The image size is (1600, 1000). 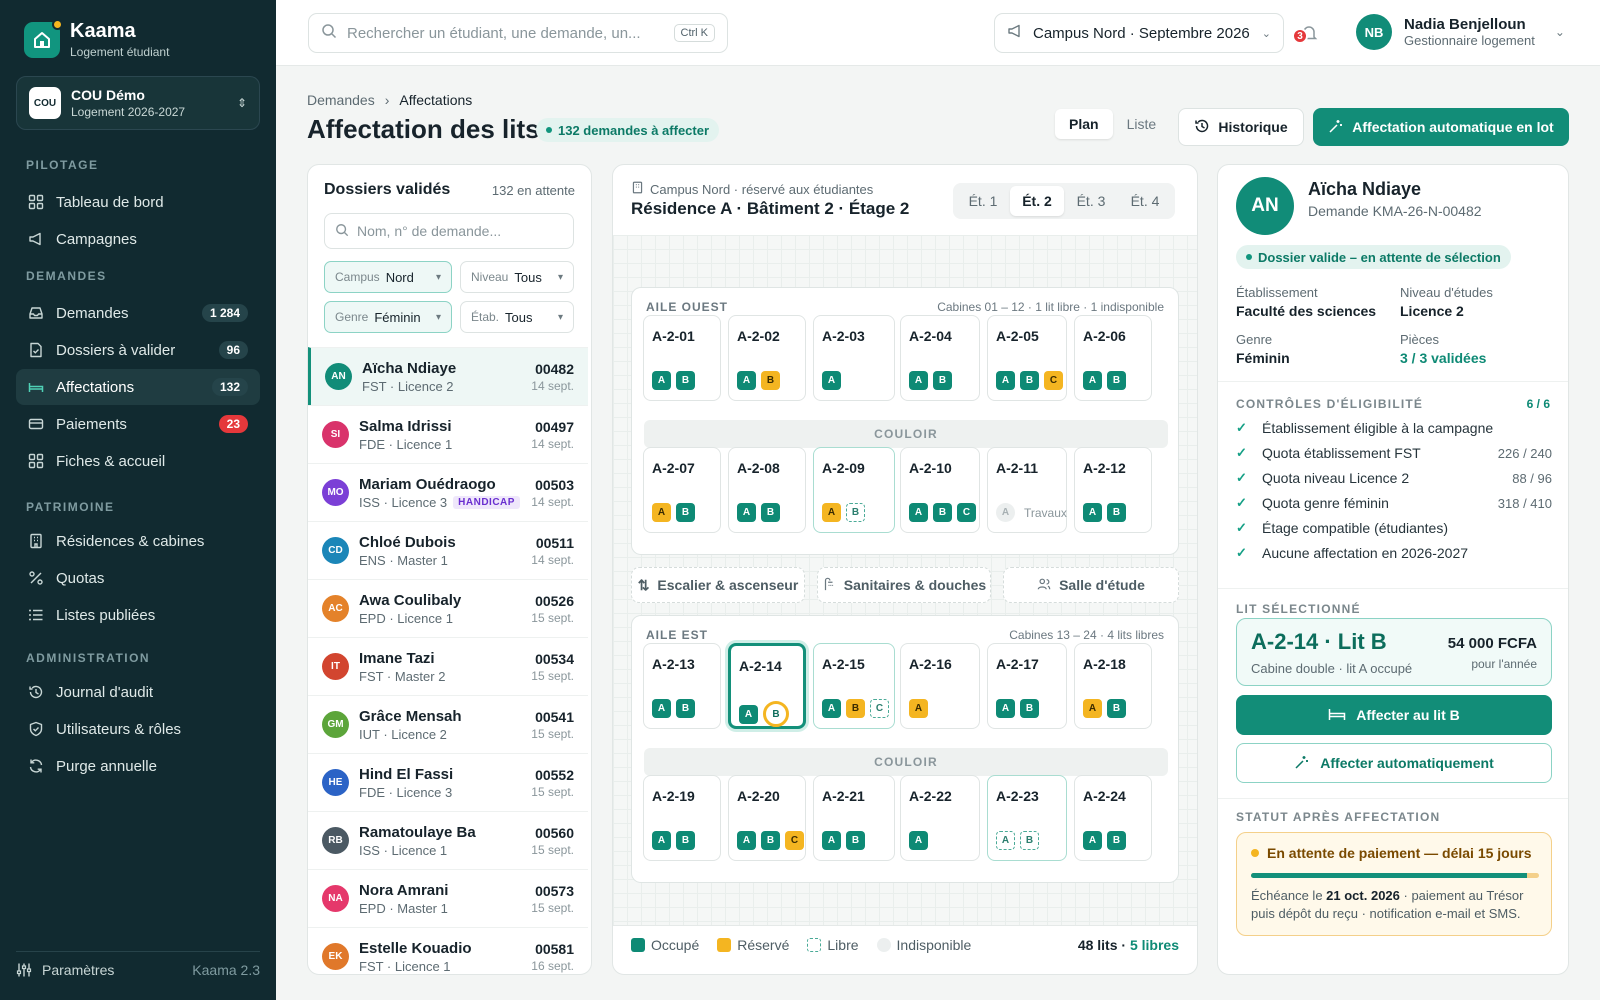 What do you see at coordinates (1027, 490) in the screenshot?
I see `cabin-a-2-11: A-2-11 A Travaux` at bounding box center [1027, 490].